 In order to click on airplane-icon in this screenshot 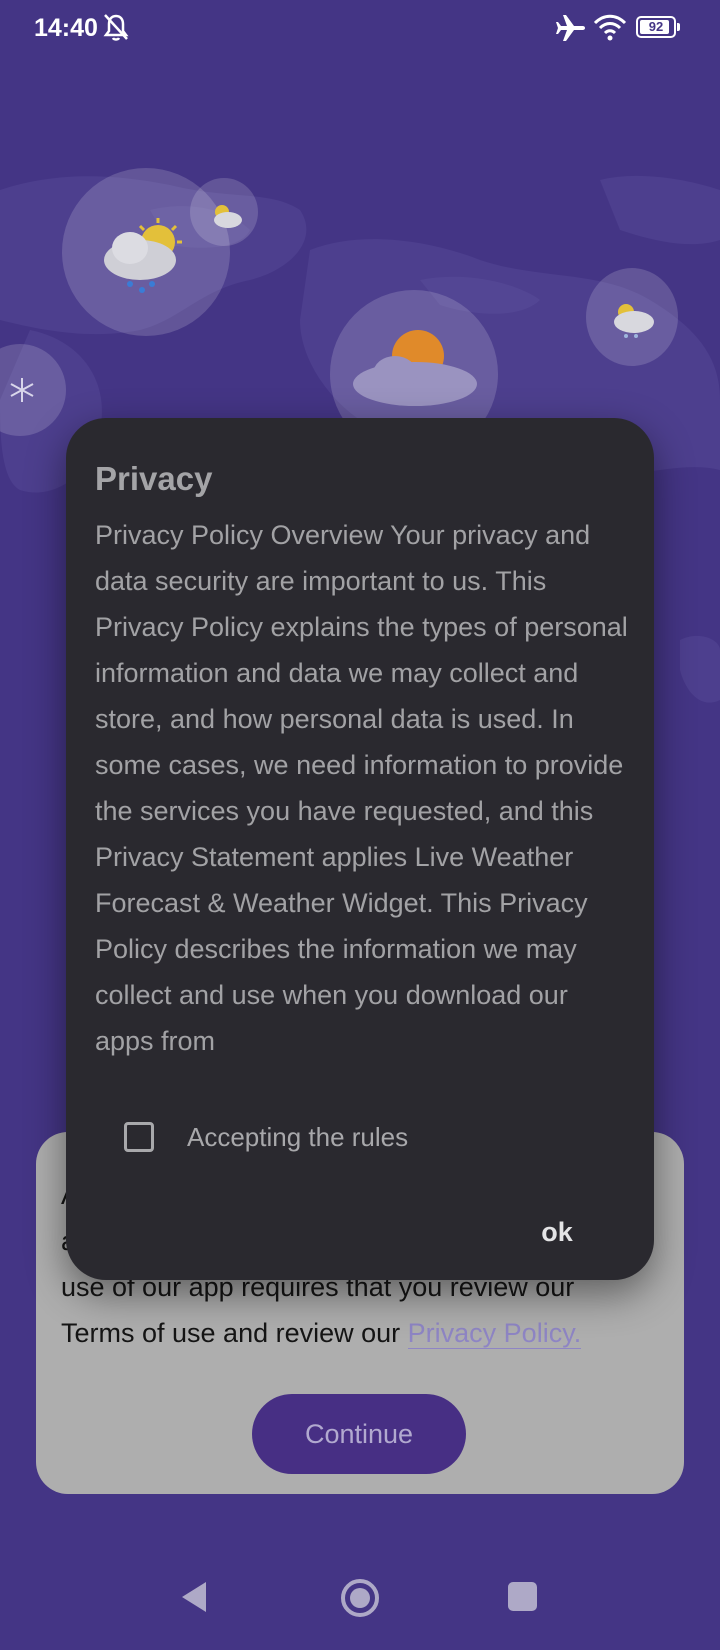, I will do `click(570, 28)`.